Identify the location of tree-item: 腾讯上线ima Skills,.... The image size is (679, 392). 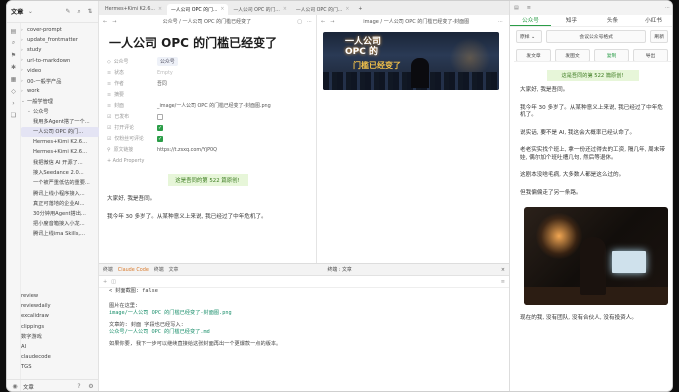
(60, 234).